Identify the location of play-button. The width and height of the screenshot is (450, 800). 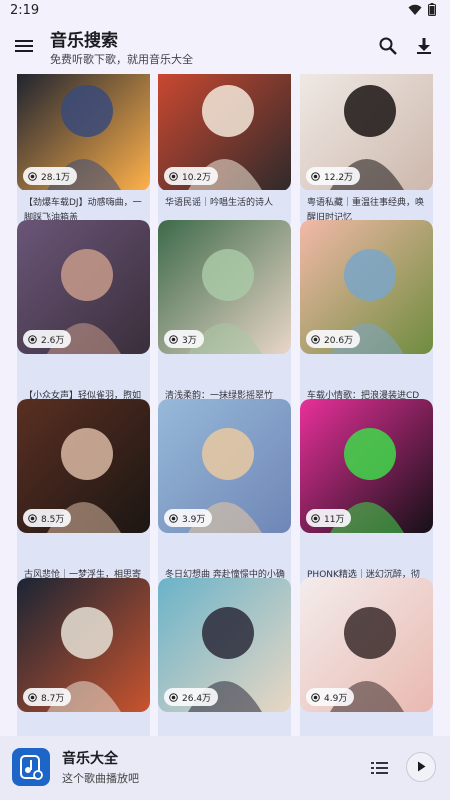
(421, 767).